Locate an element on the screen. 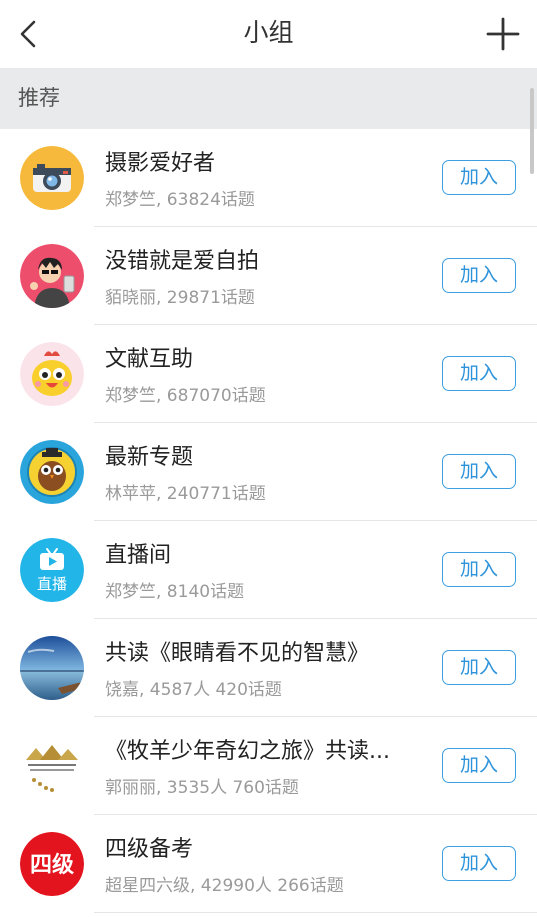  group-meta: 郑梦竺, 8140话题 is located at coordinates (175, 592).